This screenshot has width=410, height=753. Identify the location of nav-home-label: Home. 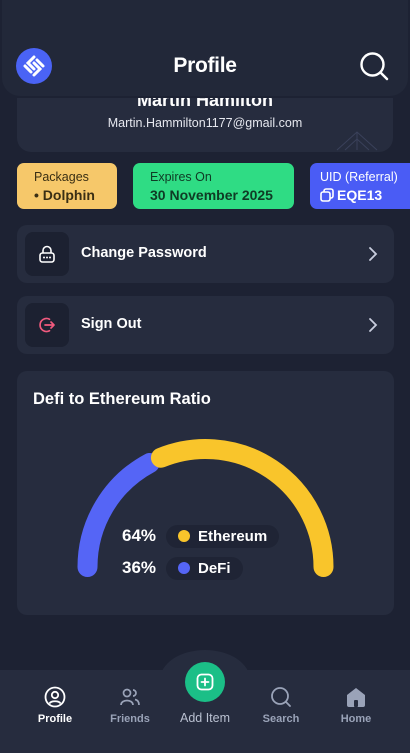
(356, 719).